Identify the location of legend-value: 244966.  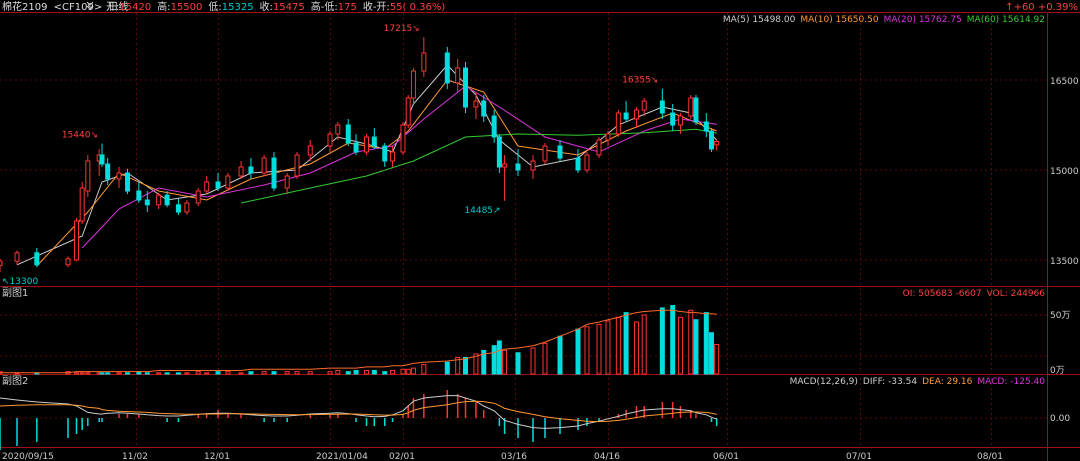
(1026, 294).